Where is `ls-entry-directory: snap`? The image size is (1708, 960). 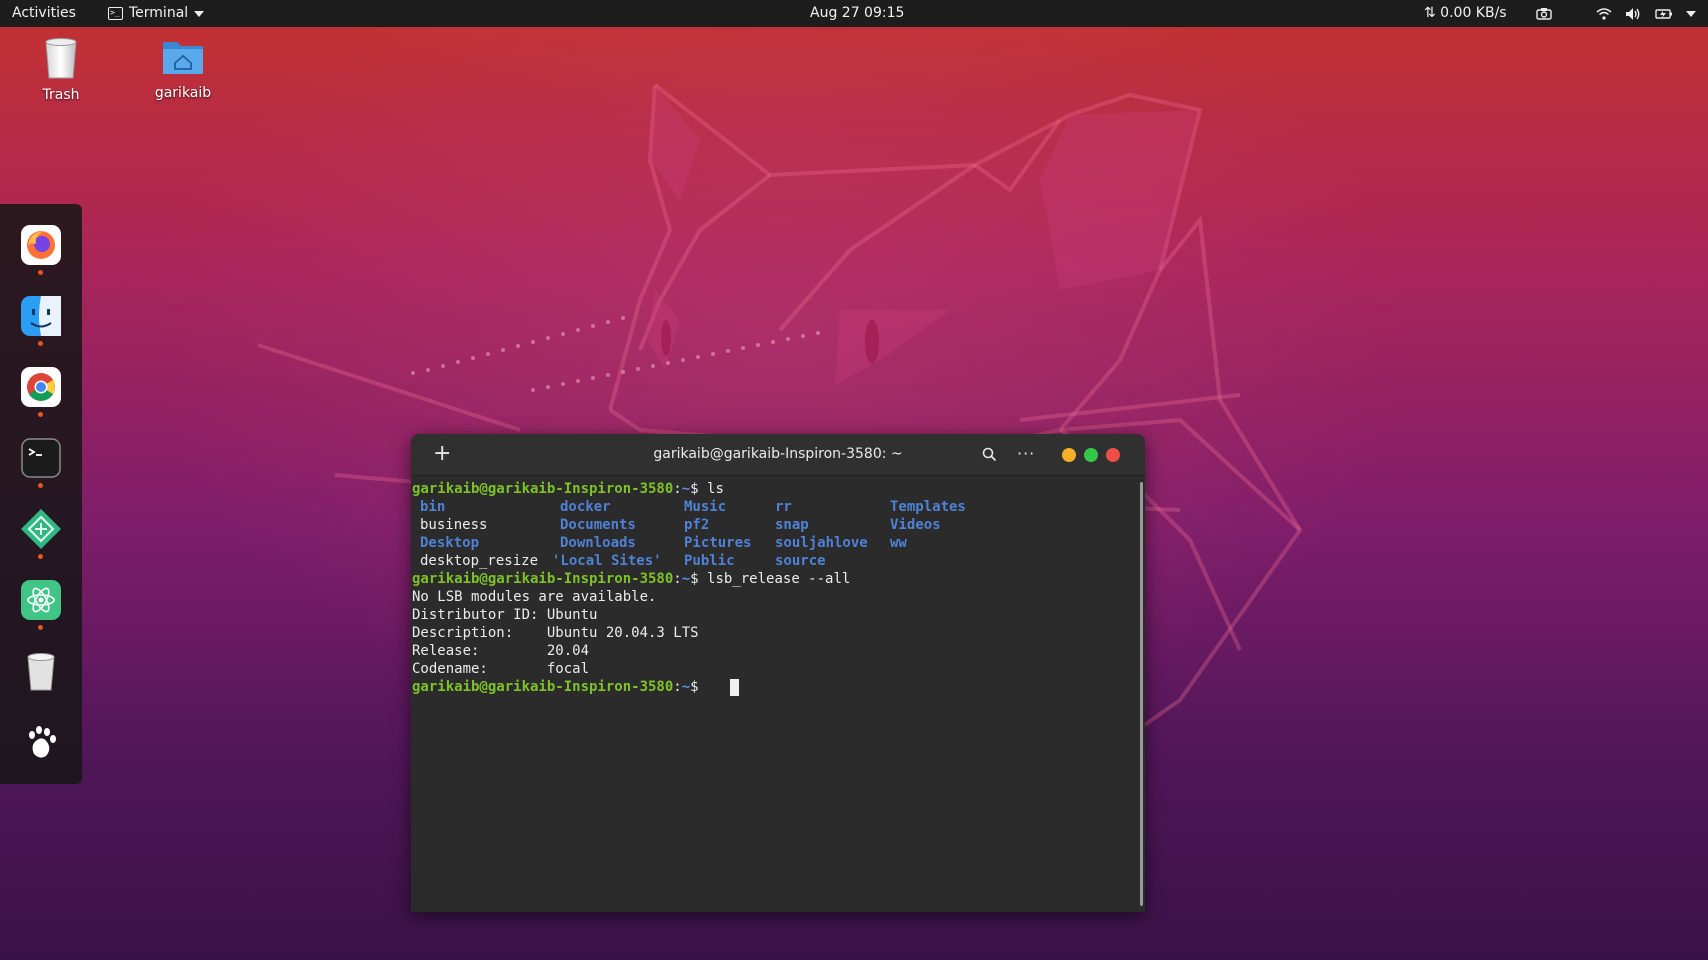
ls-entry-directory: snap is located at coordinates (792, 525).